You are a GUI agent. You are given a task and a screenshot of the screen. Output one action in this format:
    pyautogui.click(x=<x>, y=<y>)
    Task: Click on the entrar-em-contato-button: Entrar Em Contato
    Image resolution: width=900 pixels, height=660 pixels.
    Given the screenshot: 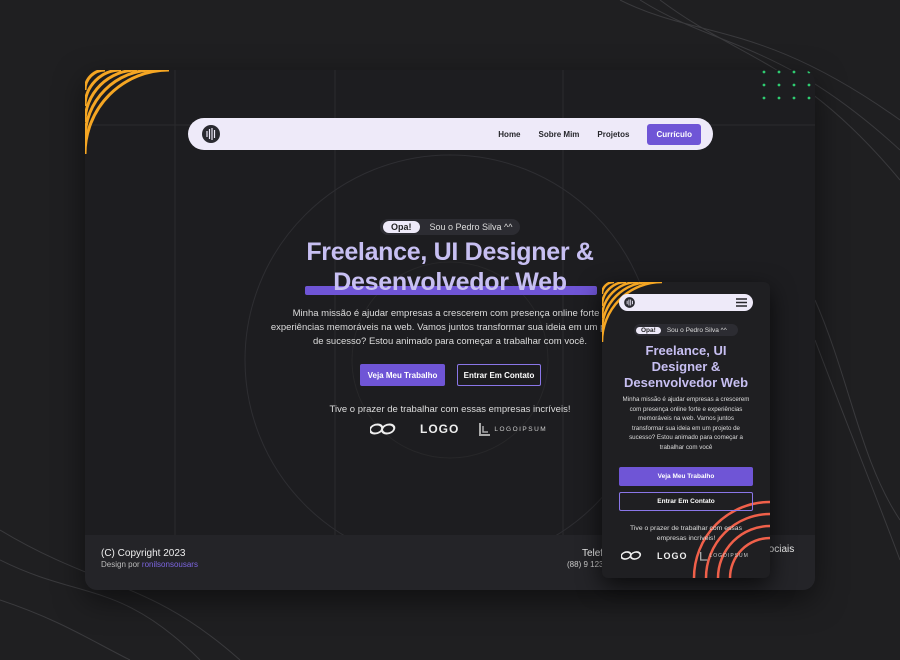 What is the action you would take?
    pyautogui.click(x=499, y=375)
    